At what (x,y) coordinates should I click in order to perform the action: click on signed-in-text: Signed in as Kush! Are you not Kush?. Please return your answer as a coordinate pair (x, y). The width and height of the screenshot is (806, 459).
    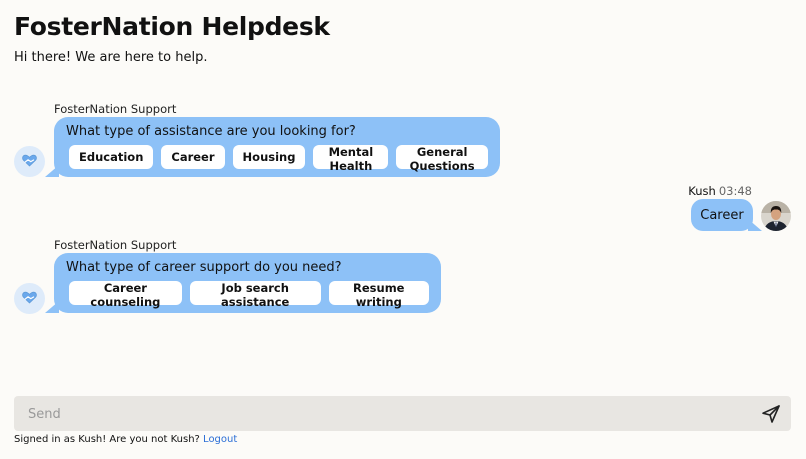
    Looking at the image, I should click on (107, 439).